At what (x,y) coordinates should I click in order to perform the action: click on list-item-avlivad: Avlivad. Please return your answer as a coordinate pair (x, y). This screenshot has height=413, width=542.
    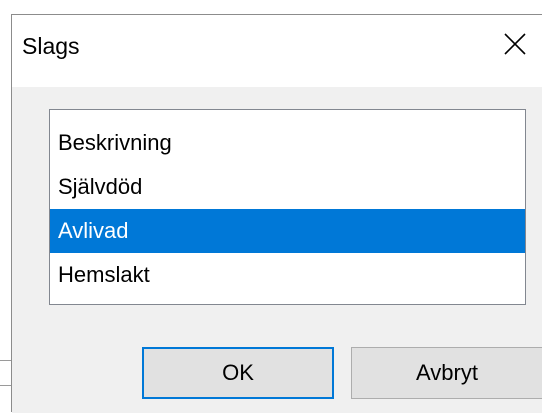
    Looking at the image, I should click on (287, 231).